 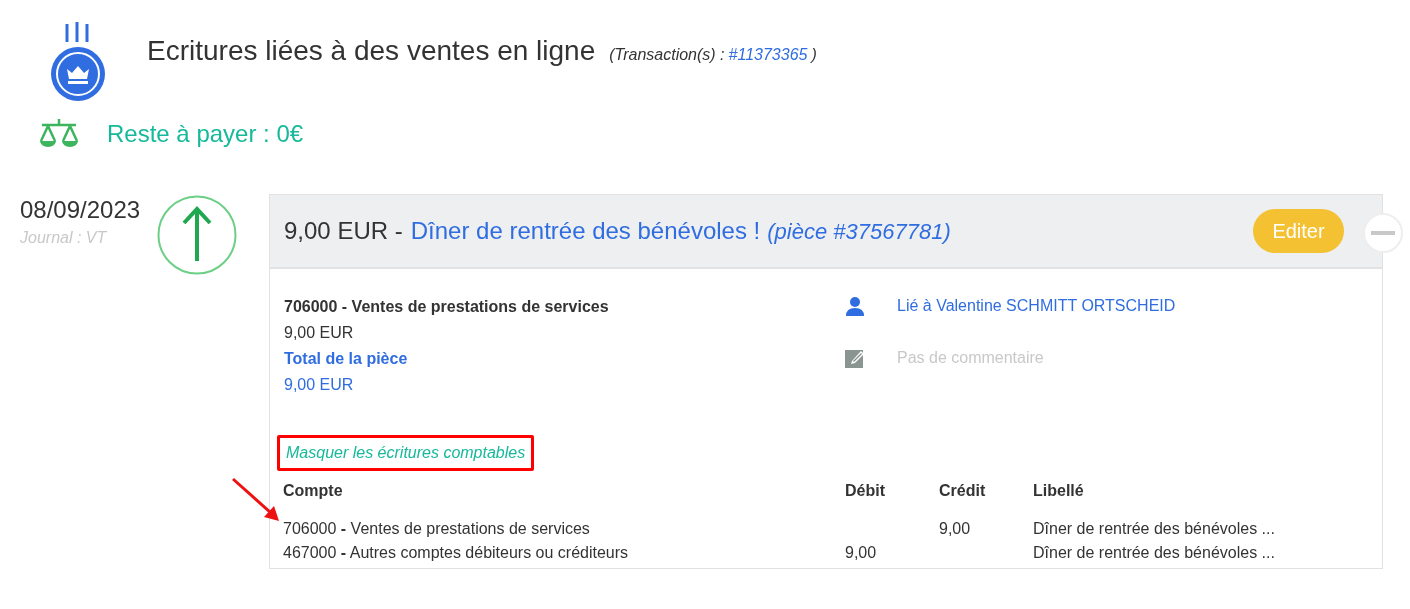 I want to click on user-icon, so click(x=855, y=306).